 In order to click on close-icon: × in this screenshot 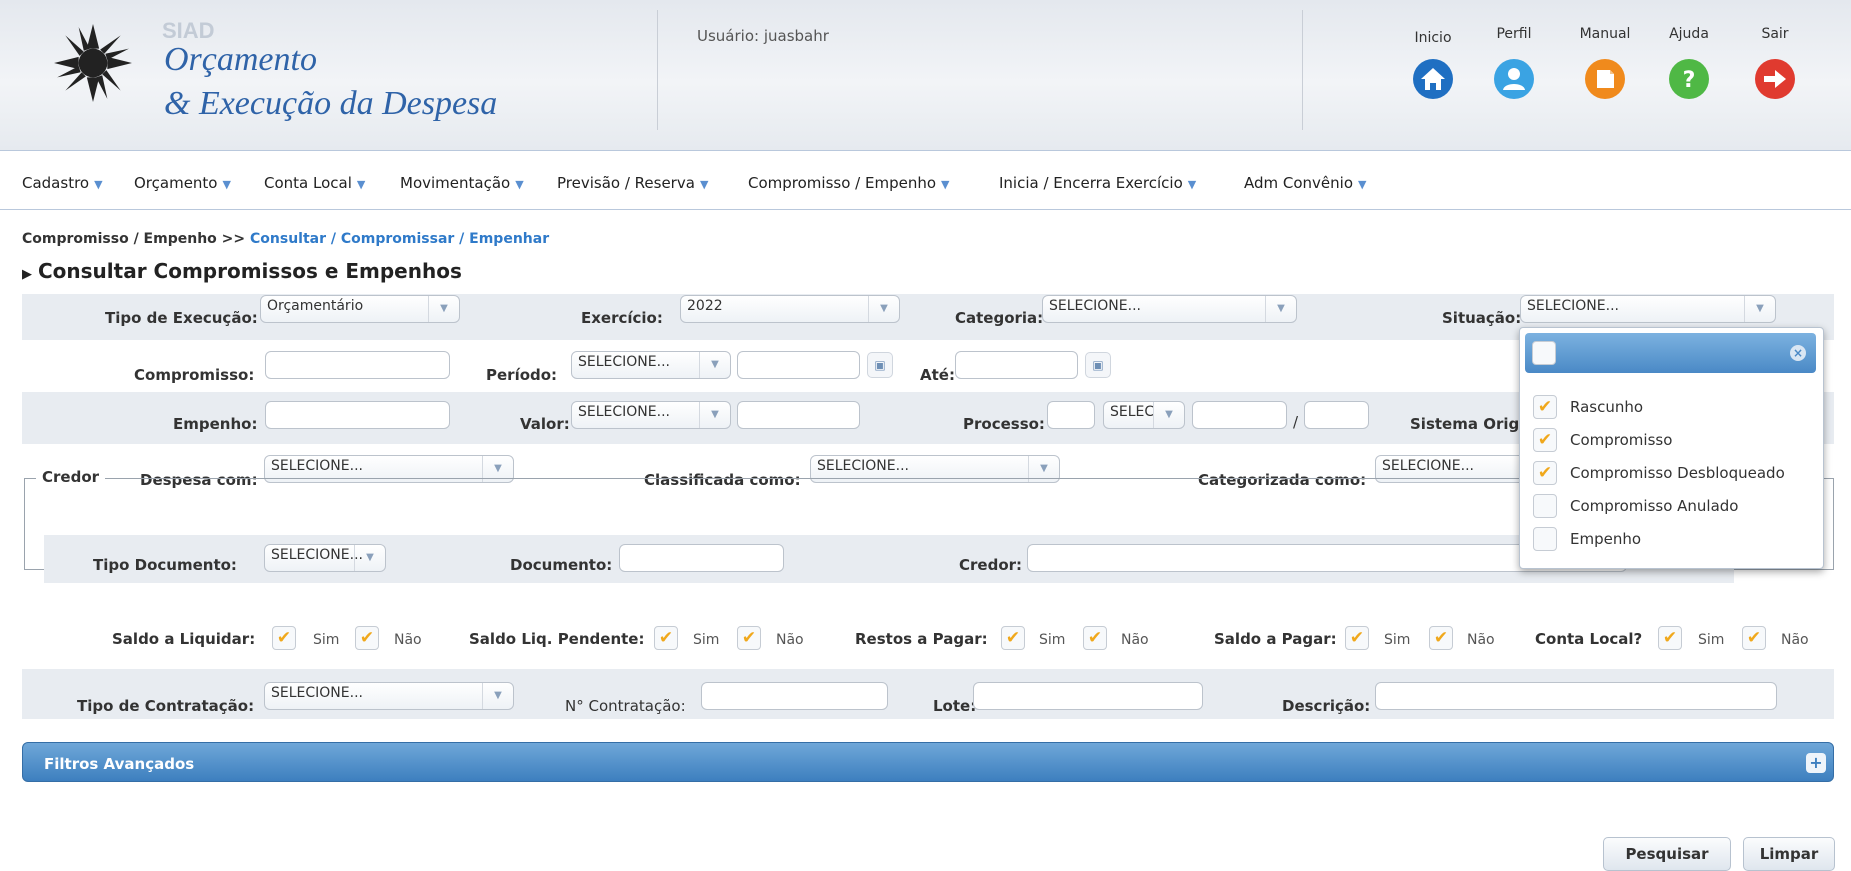, I will do `click(1798, 353)`.